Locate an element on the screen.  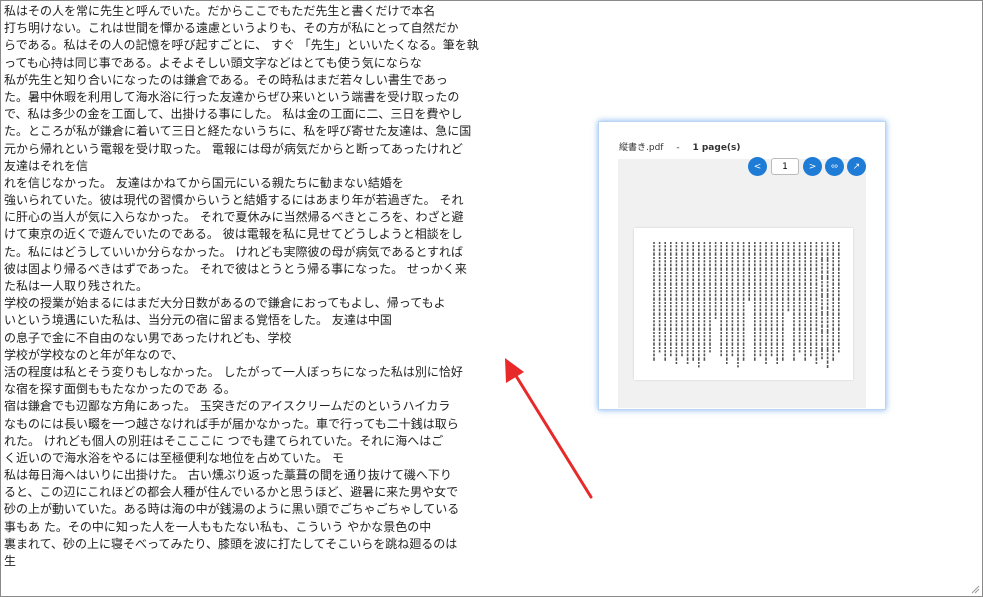
text-line: 私は毎日海へはいりに出掛けた。 古い燻ぶり返った藁葺の間を通り抜けて磯へ下り is located at coordinates (228, 475).